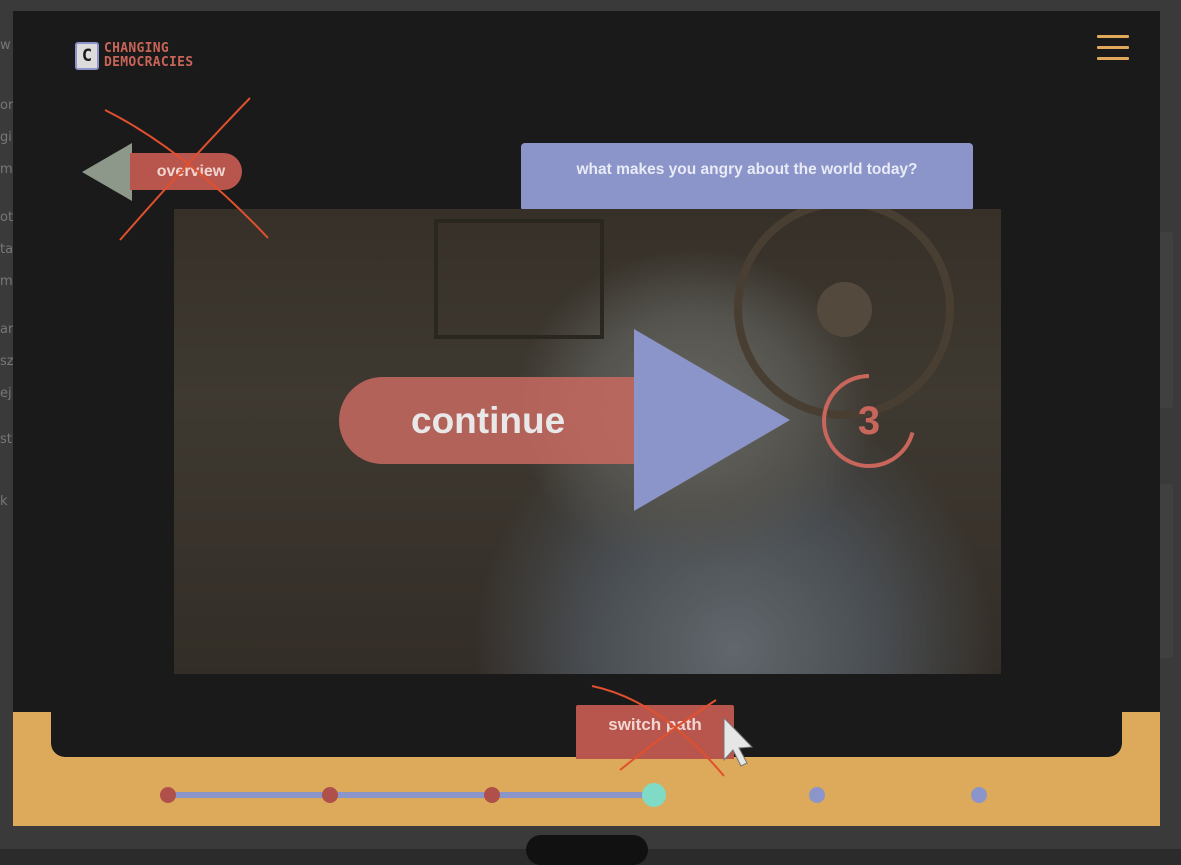  What do you see at coordinates (5, 45) in the screenshot?
I see `background-text: w` at bounding box center [5, 45].